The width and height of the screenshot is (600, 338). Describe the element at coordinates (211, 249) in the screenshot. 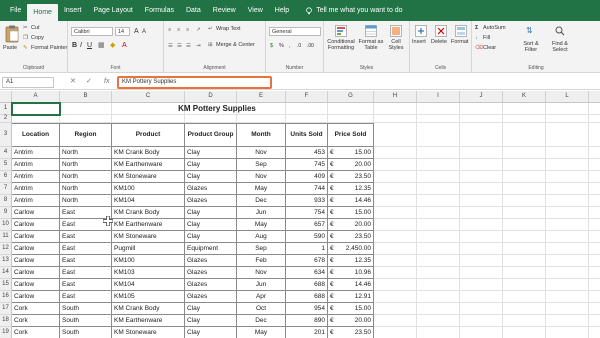

I see `table-cell-grp: Equipment` at that location.